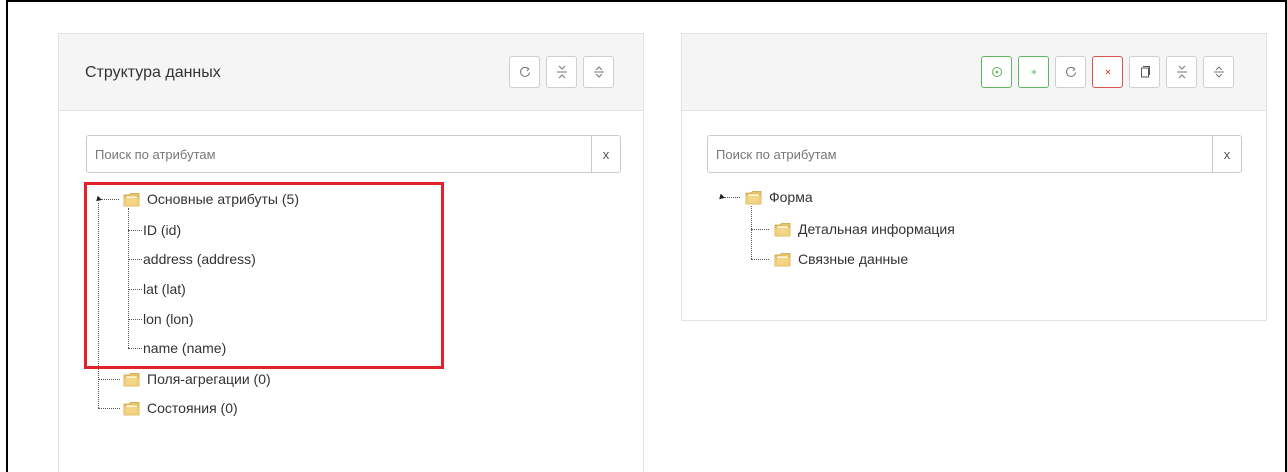 The image size is (1287, 472). I want to click on target-icon, so click(996, 72).